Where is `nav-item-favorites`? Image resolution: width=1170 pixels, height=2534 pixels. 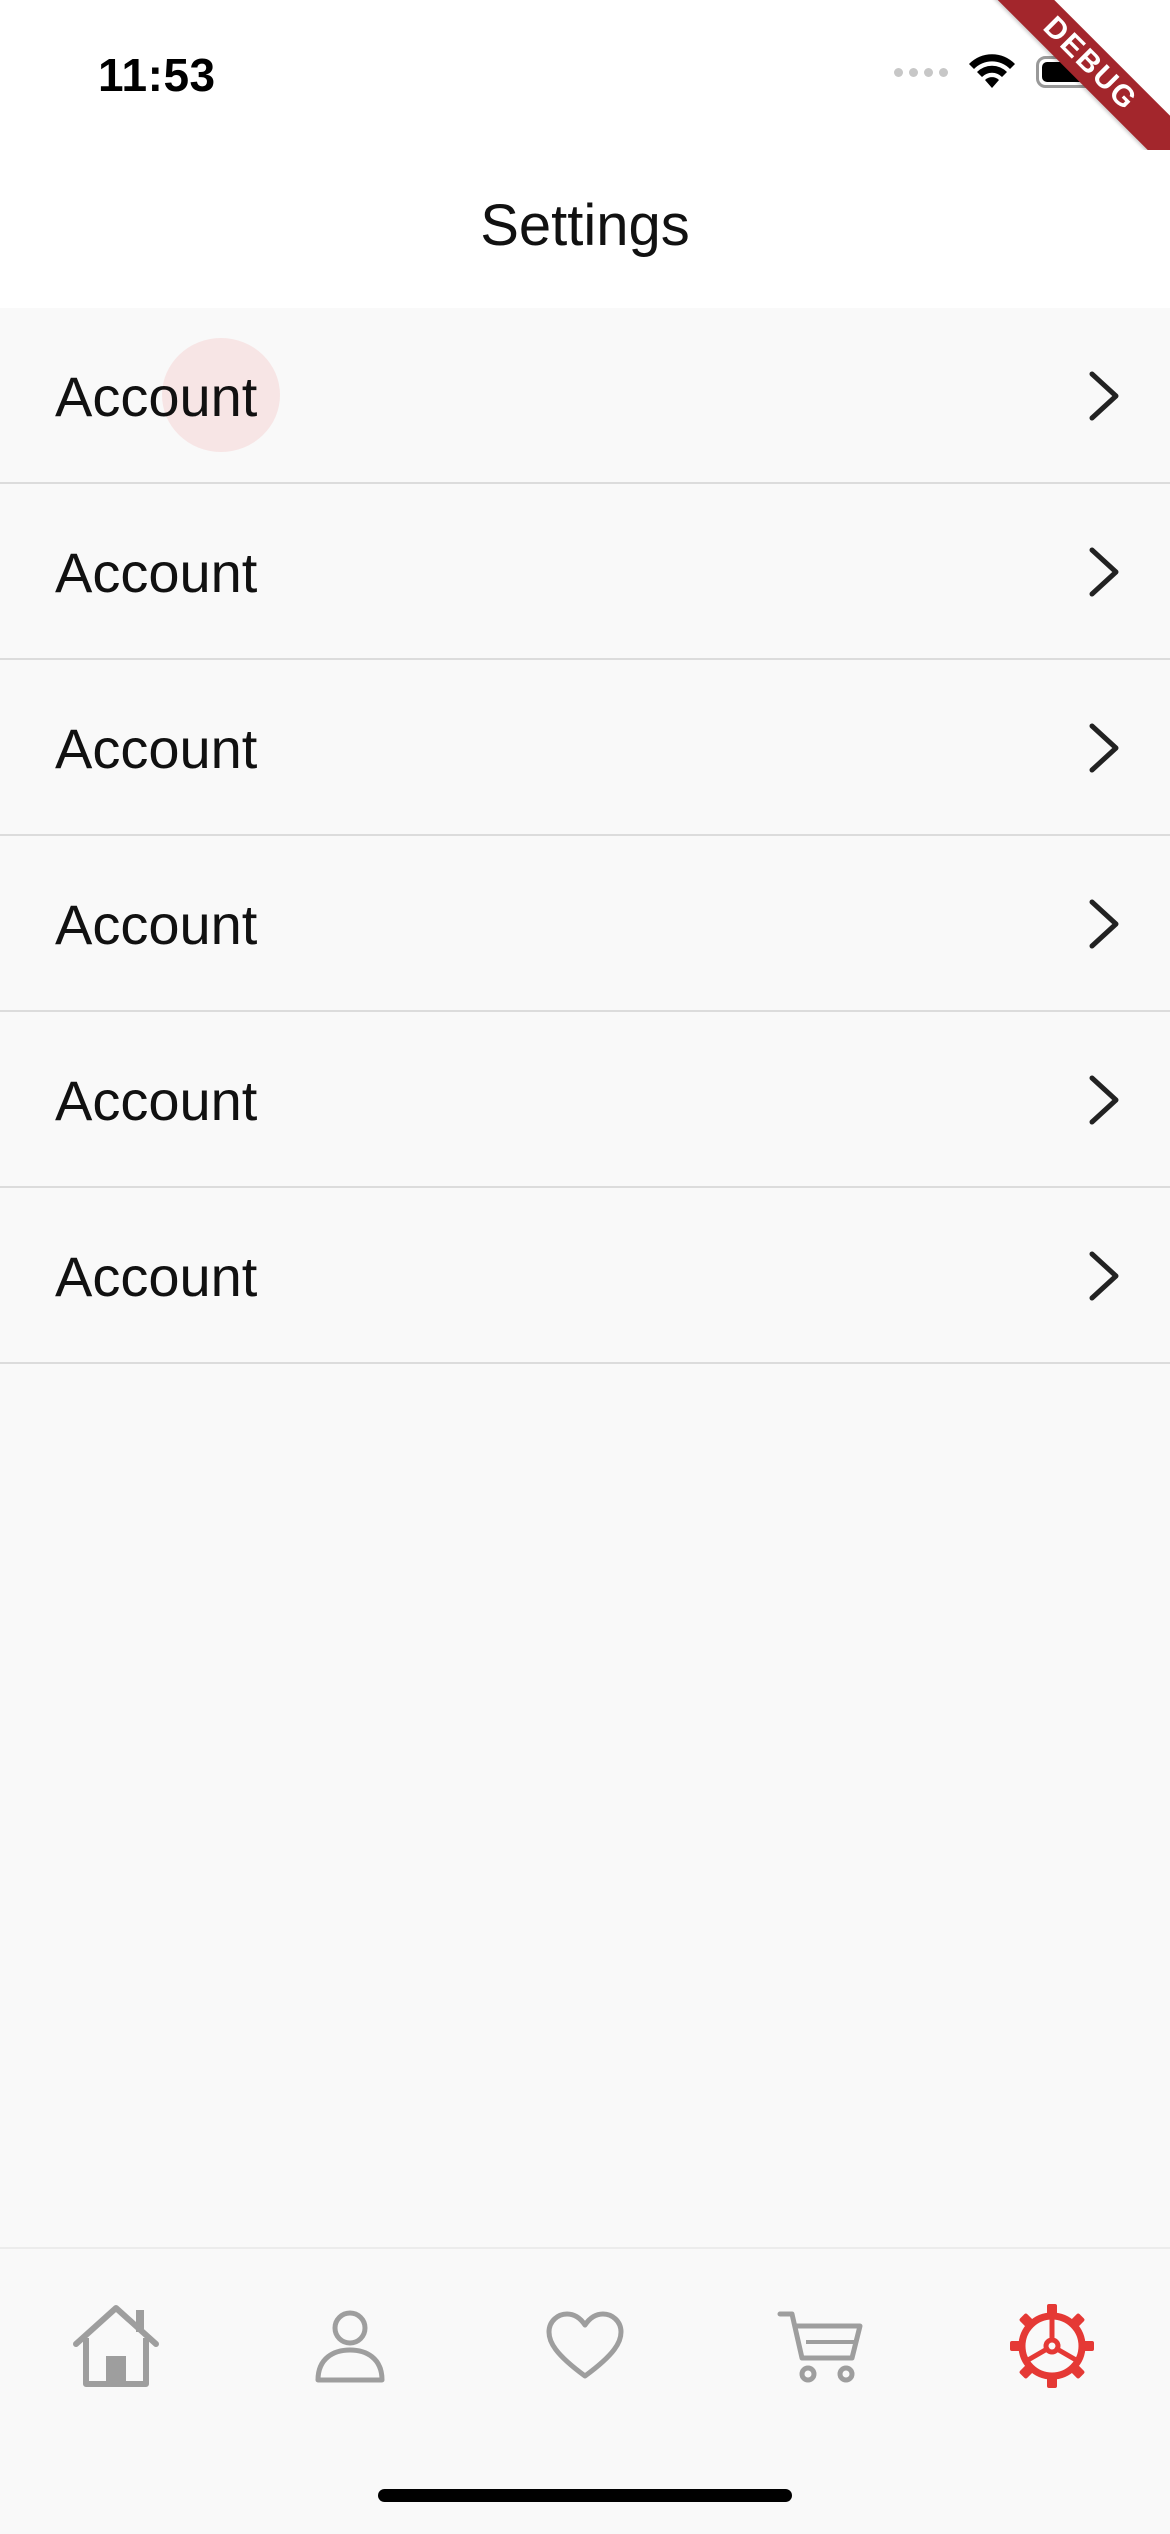
nav-item-favorites is located at coordinates (585, 2346).